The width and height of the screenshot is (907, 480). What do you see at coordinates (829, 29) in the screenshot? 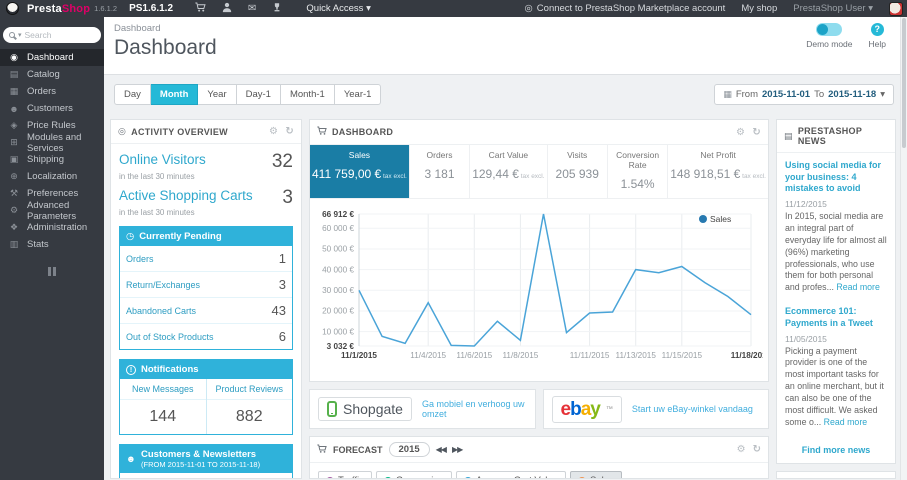
I see `demo-mode-toggle` at bounding box center [829, 29].